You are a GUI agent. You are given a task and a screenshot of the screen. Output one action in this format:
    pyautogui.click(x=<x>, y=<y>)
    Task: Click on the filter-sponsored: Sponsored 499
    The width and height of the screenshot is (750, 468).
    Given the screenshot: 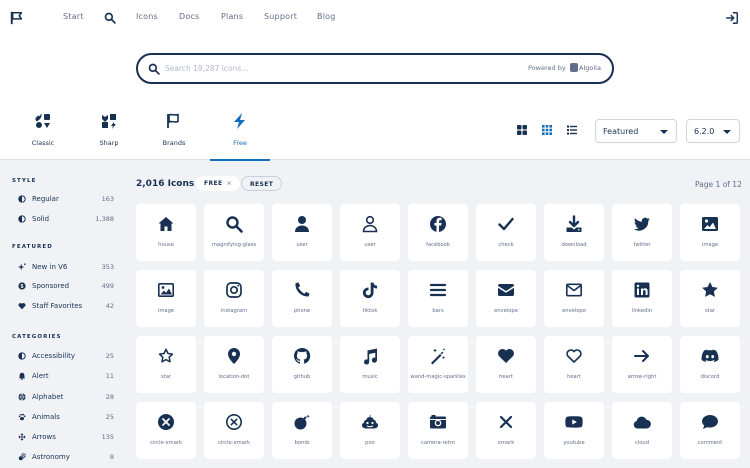 What is the action you would take?
    pyautogui.click(x=64, y=287)
    